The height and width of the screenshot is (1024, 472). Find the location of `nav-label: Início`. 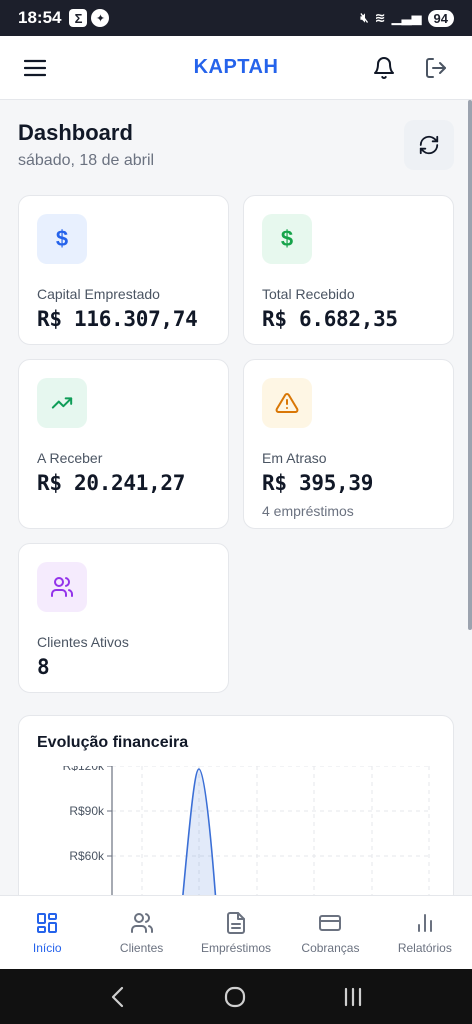

nav-label: Início is located at coordinates (47, 947).